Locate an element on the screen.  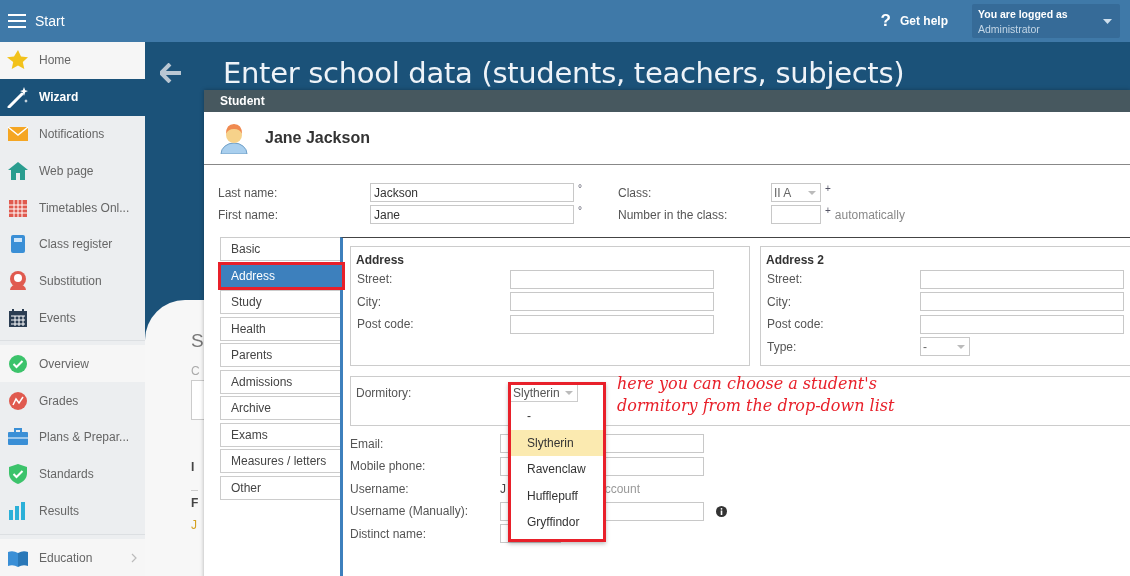
field-label: Dormitory: is located at coordinates (384, 393).